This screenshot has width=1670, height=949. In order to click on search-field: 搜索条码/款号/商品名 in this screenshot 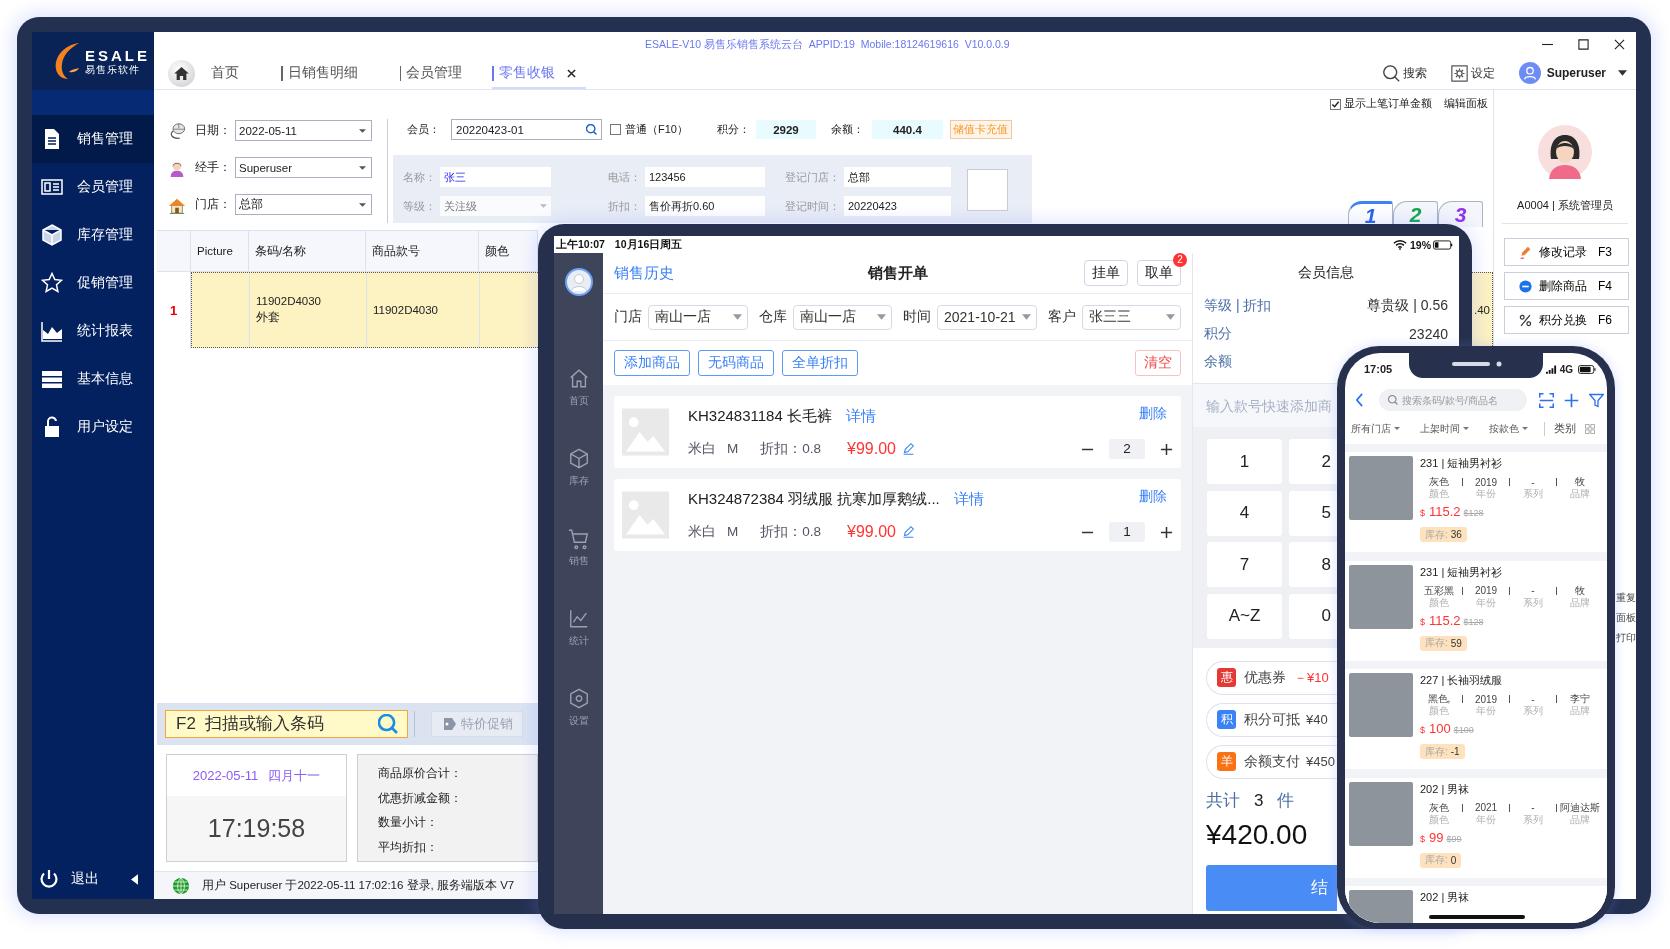, I will do `click(1453, 400)`.